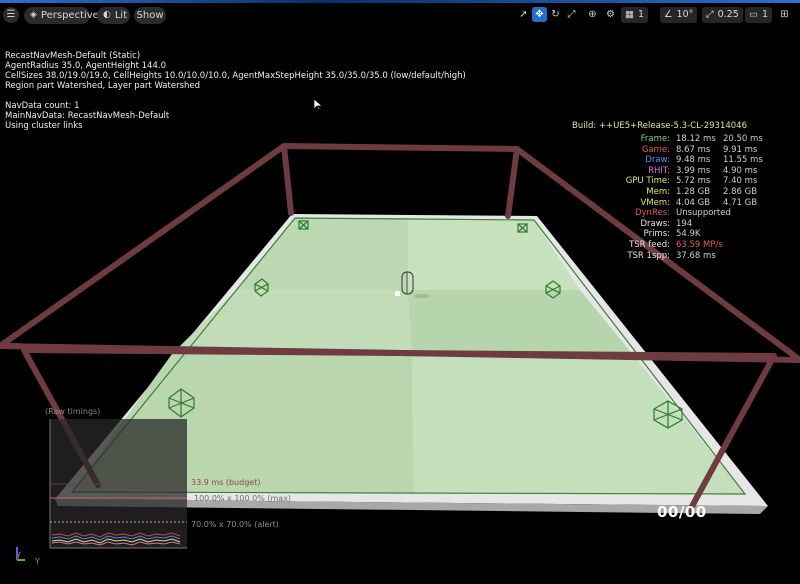  What do you see at coordinates (753, 14) in the screenshot?
I see `camera-icon: ▭` at bounding box center [753, 14].